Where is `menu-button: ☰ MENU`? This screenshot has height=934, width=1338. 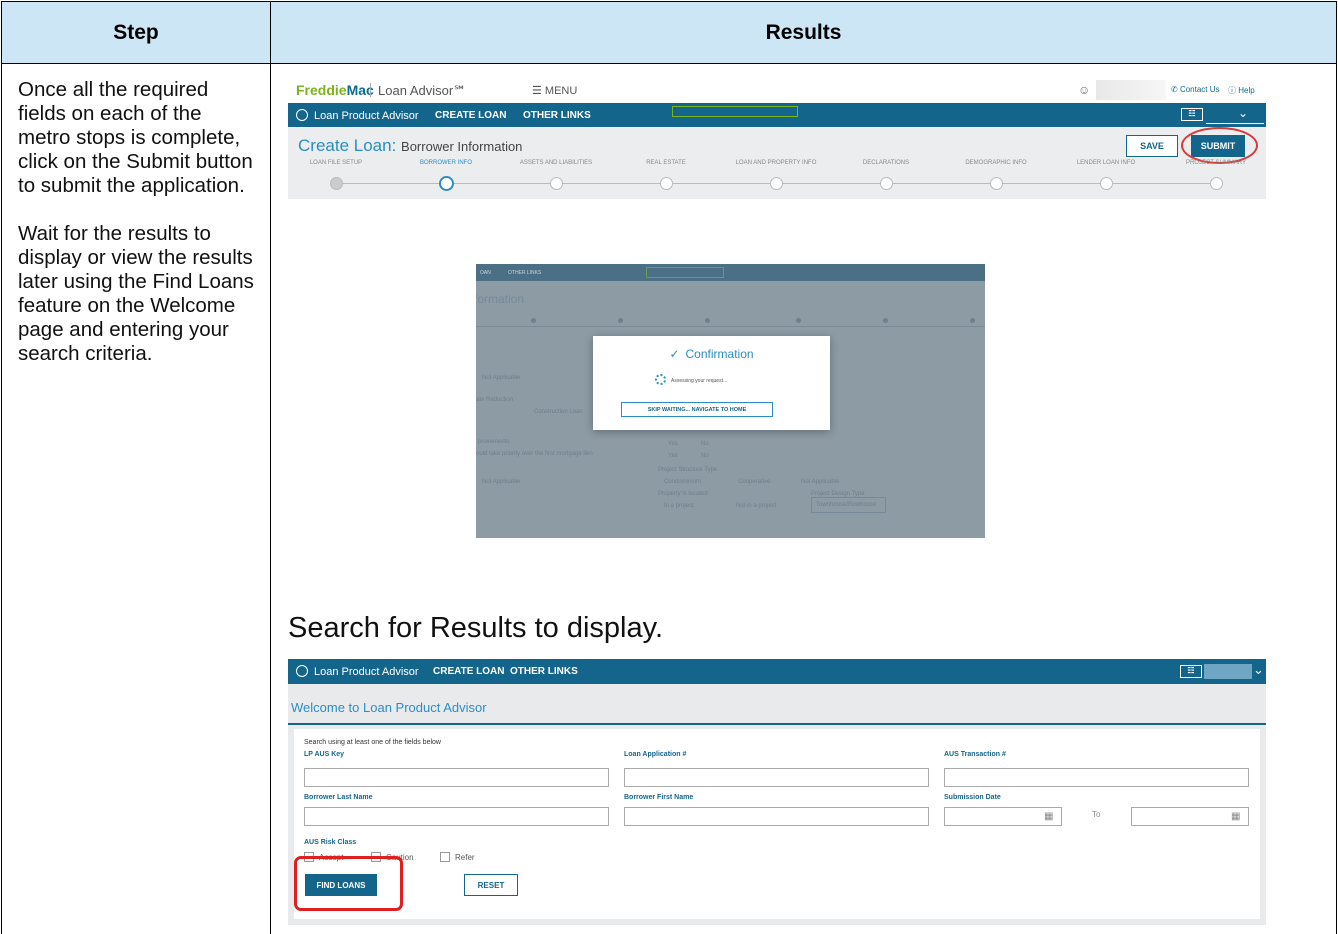 menu-button: ☰ MENU is located at coordinates (554, 90).